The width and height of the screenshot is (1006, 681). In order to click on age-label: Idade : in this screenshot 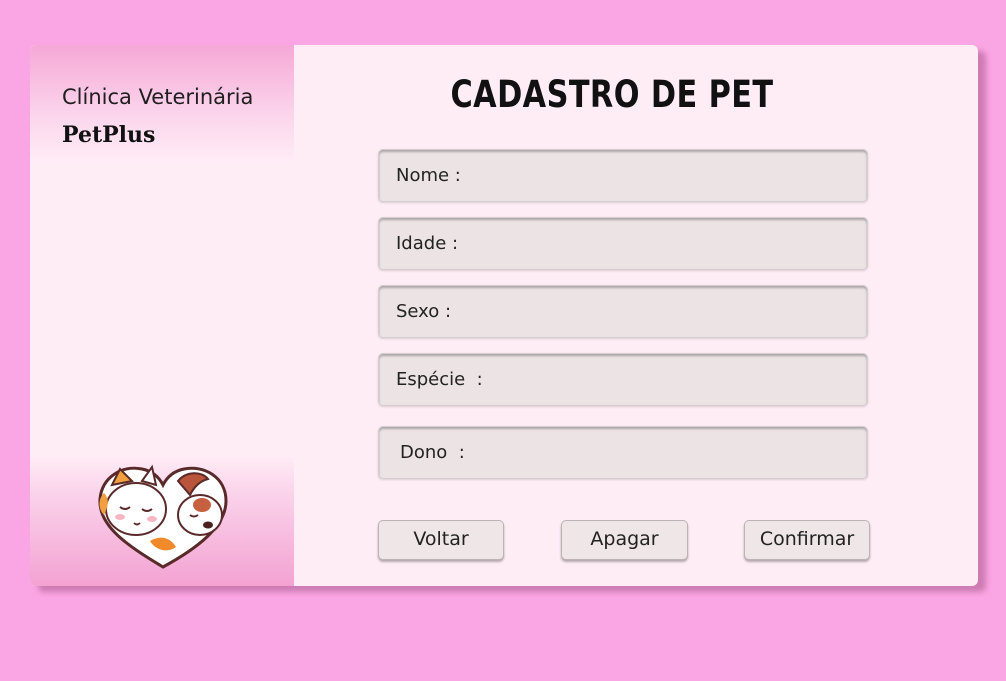, I will do `click(427, 243)`.